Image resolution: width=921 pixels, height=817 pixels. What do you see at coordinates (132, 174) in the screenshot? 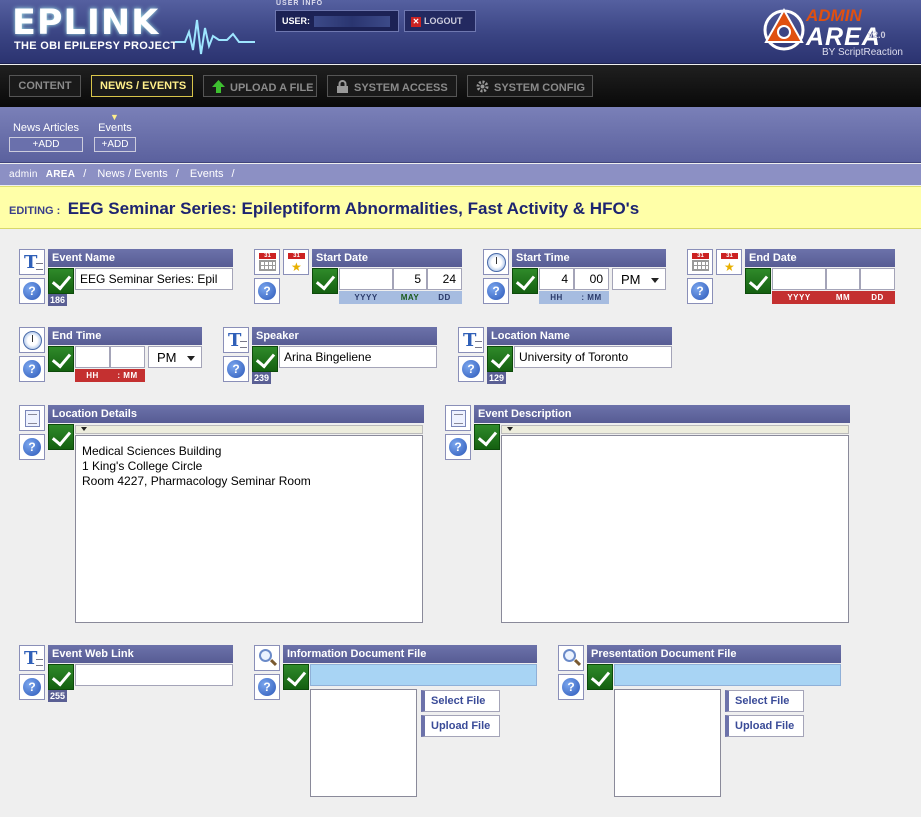
I see `breadcrumb-news-events: News / Events` at bounding box center [132, 174].